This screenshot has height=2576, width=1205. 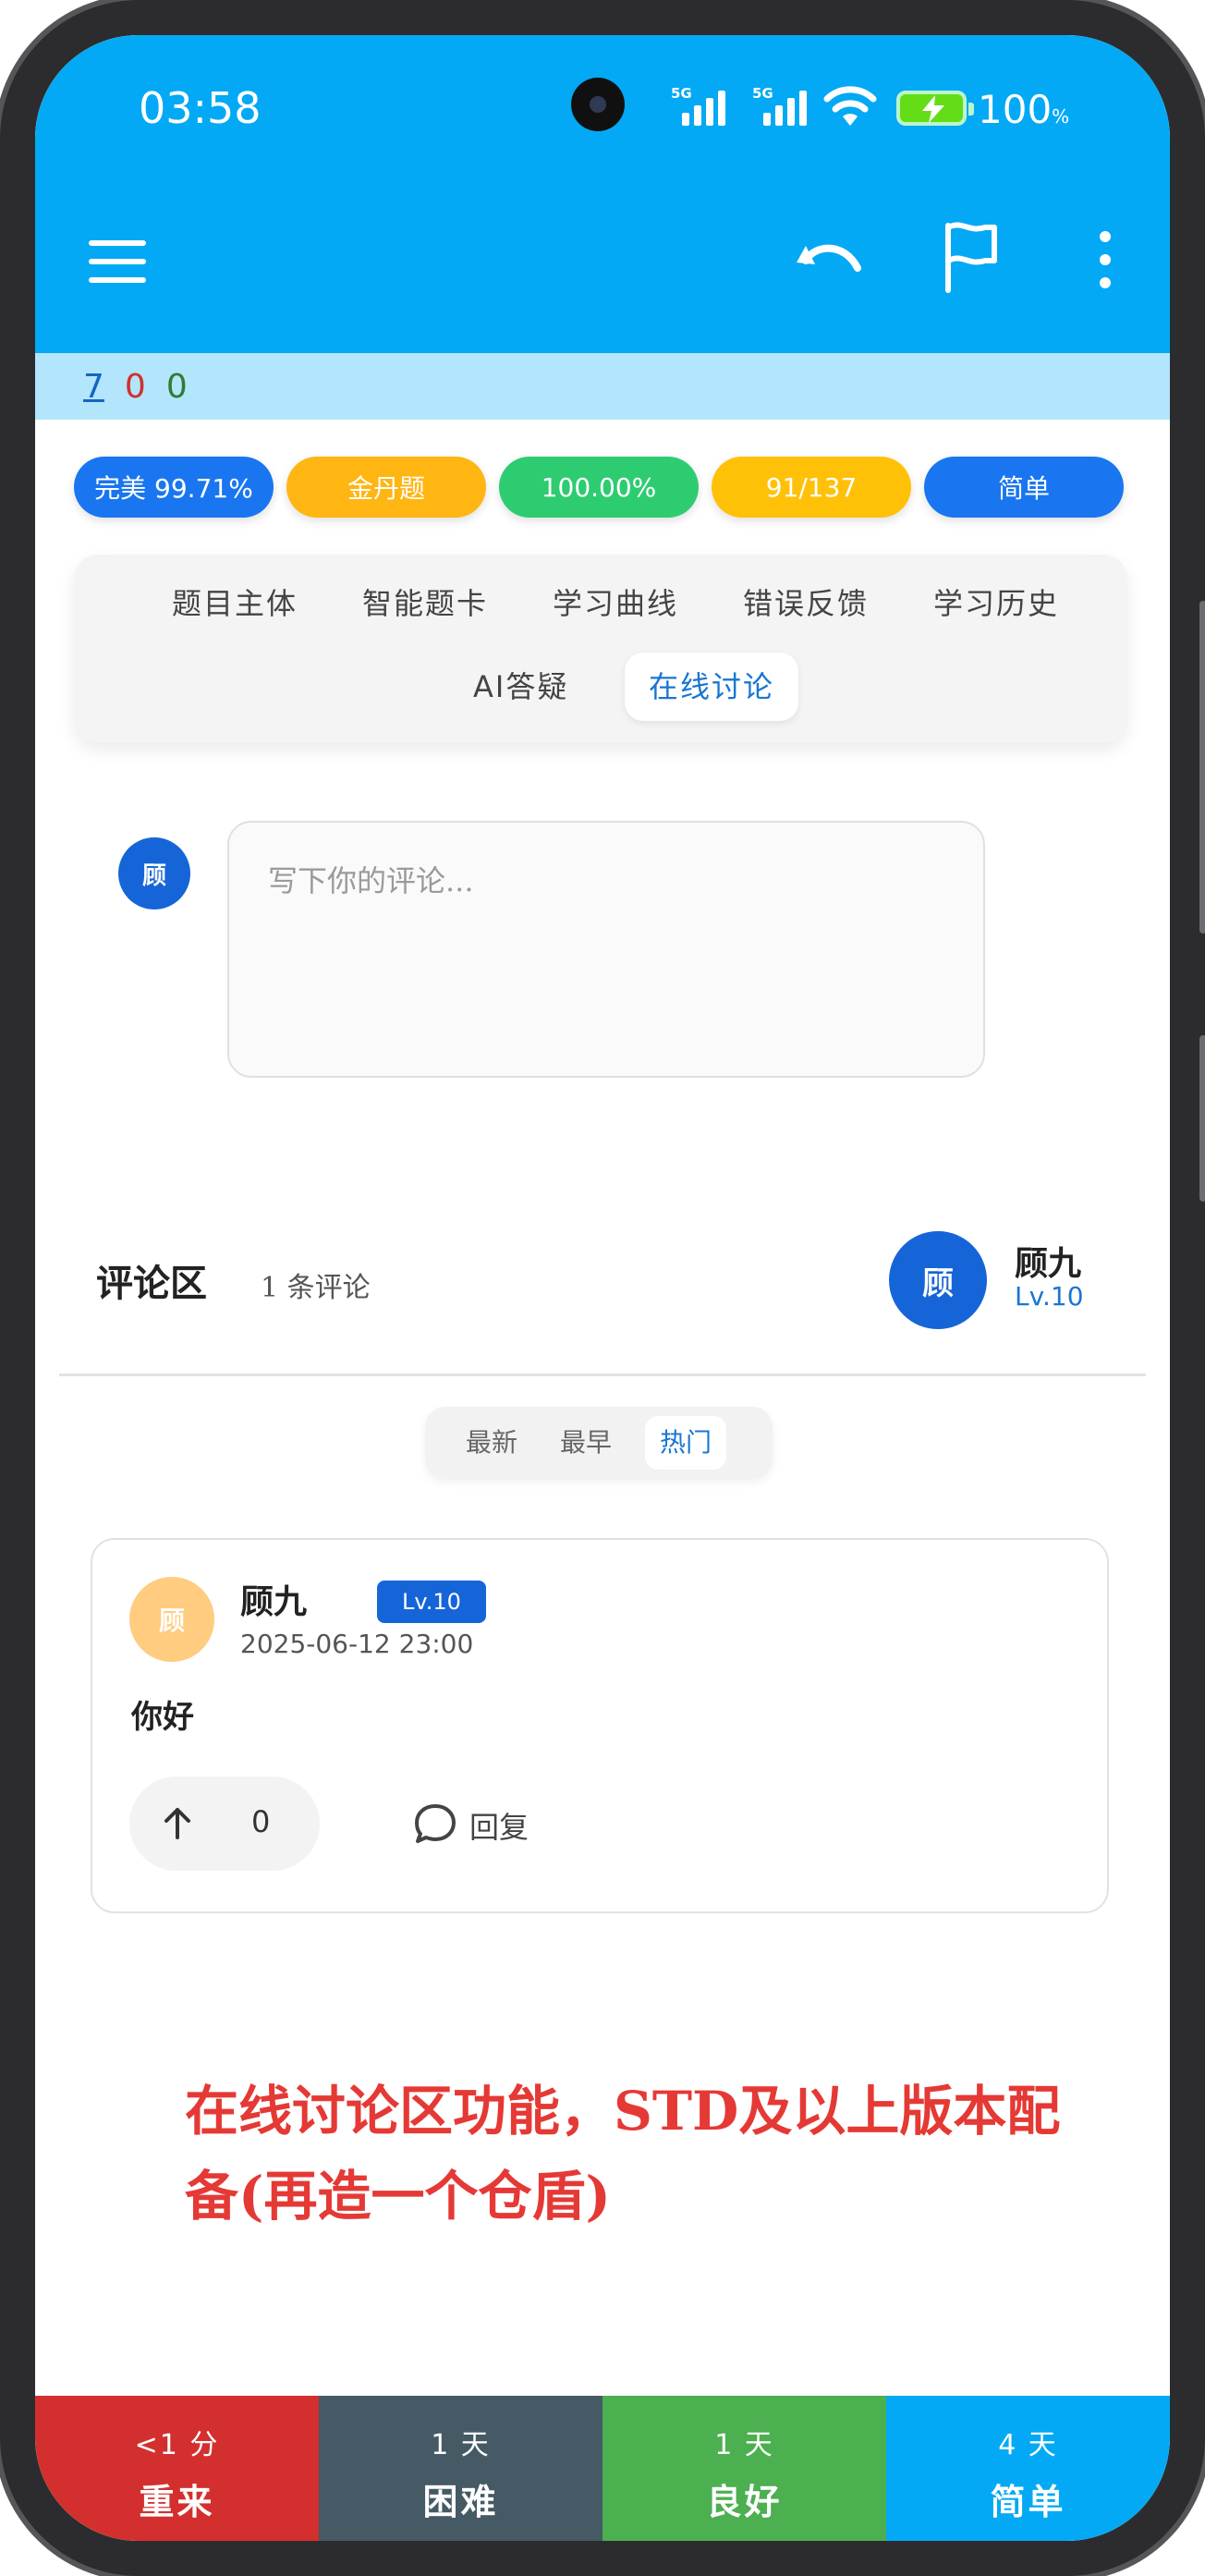 I want to click on section-title: 评论区, so click(x=151, y=1284).